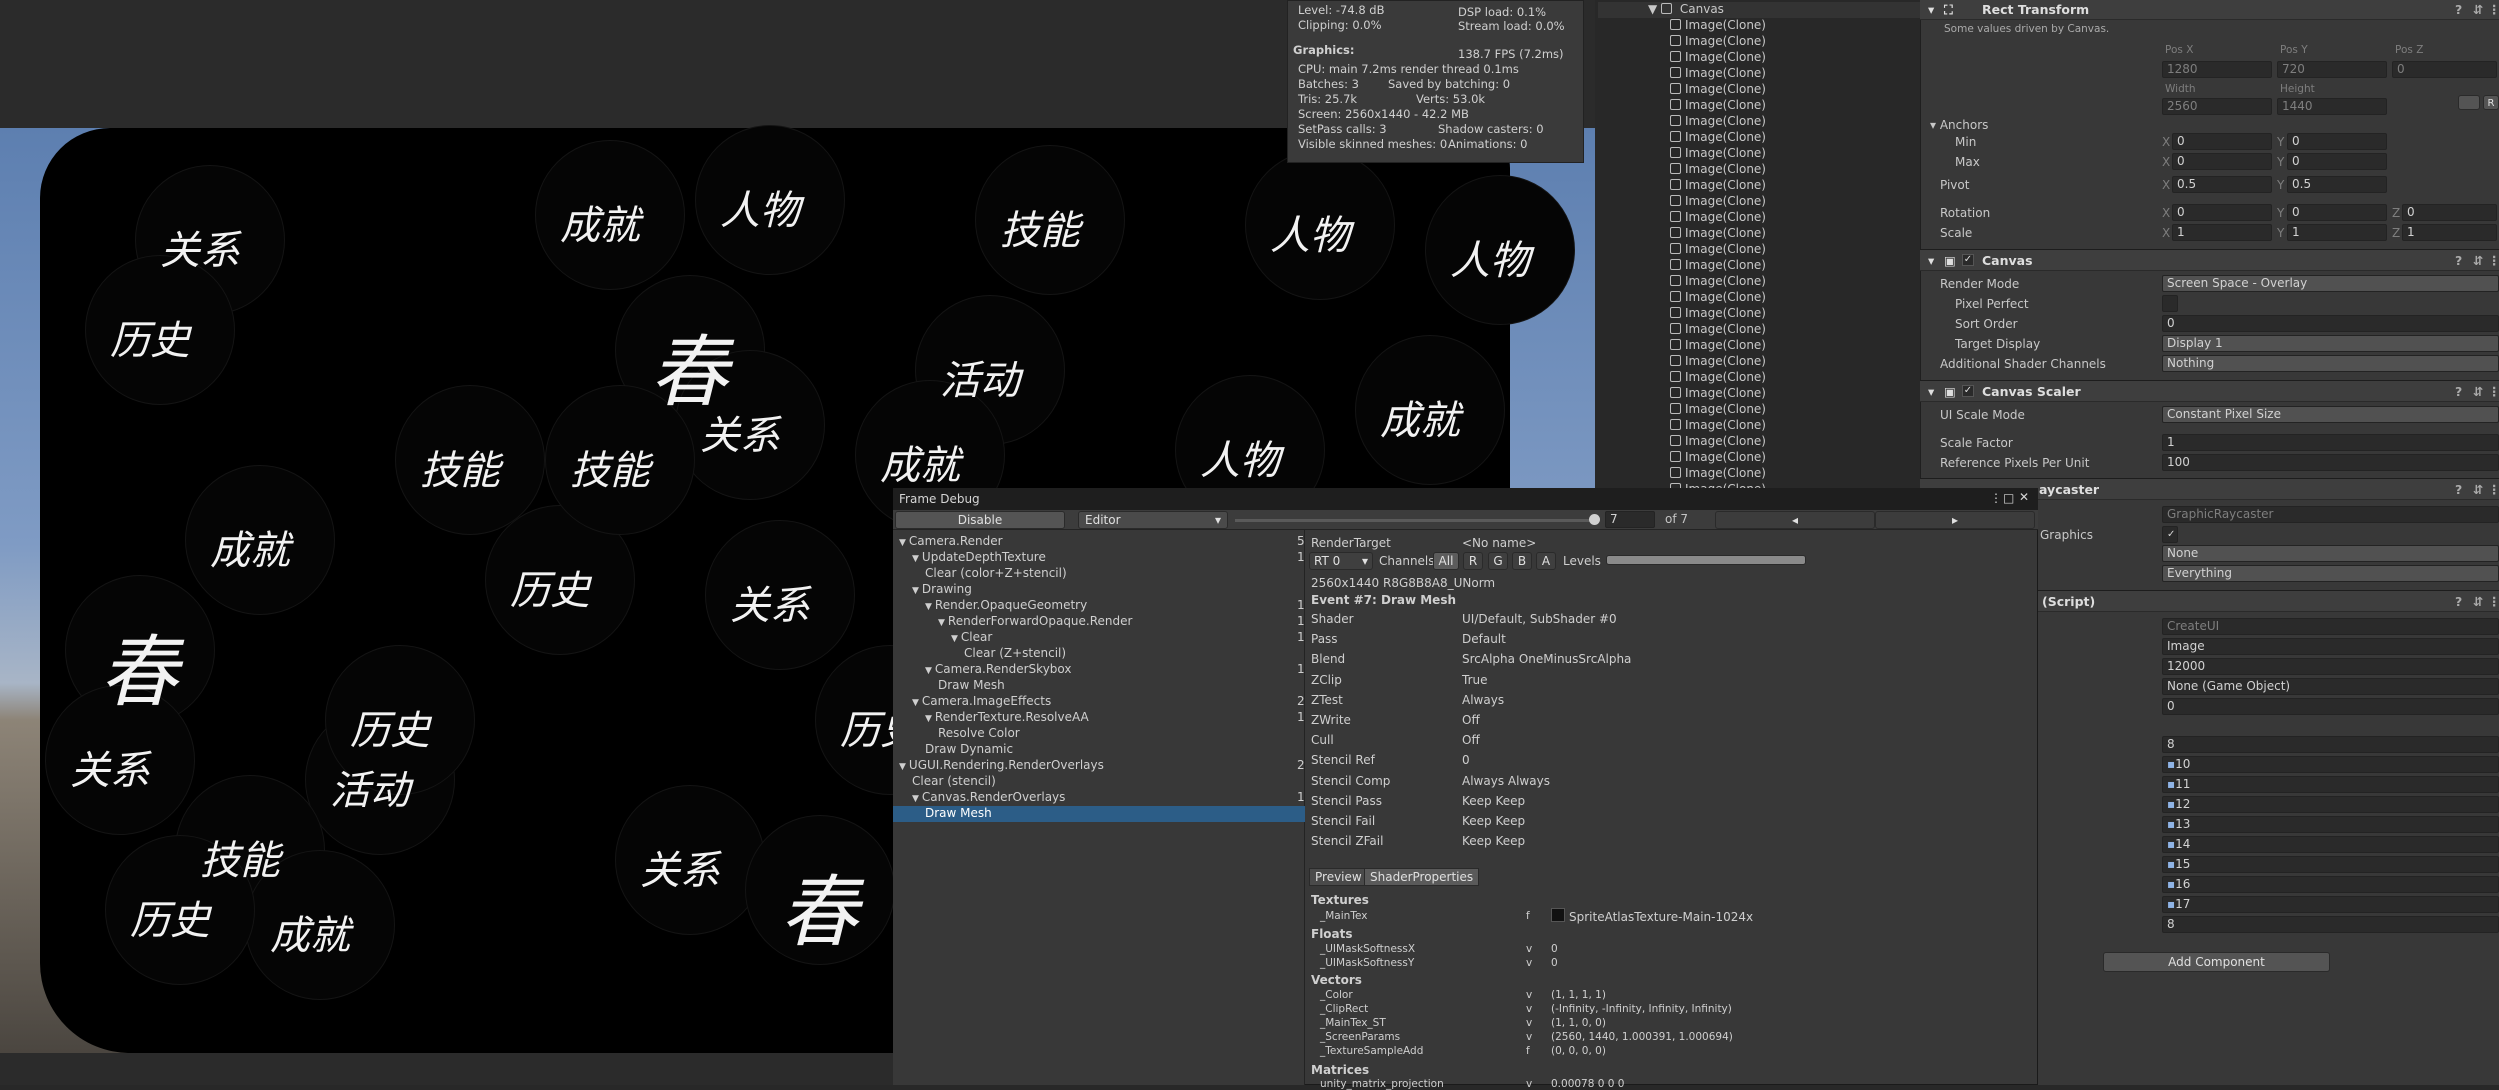  Describe the element at coordinates (2209, 391) in the screenshot. I see `canvas-scaler-header: ▾ ▣ ✓ Canvas Scaler ? ⇵ ⋮` at that location.